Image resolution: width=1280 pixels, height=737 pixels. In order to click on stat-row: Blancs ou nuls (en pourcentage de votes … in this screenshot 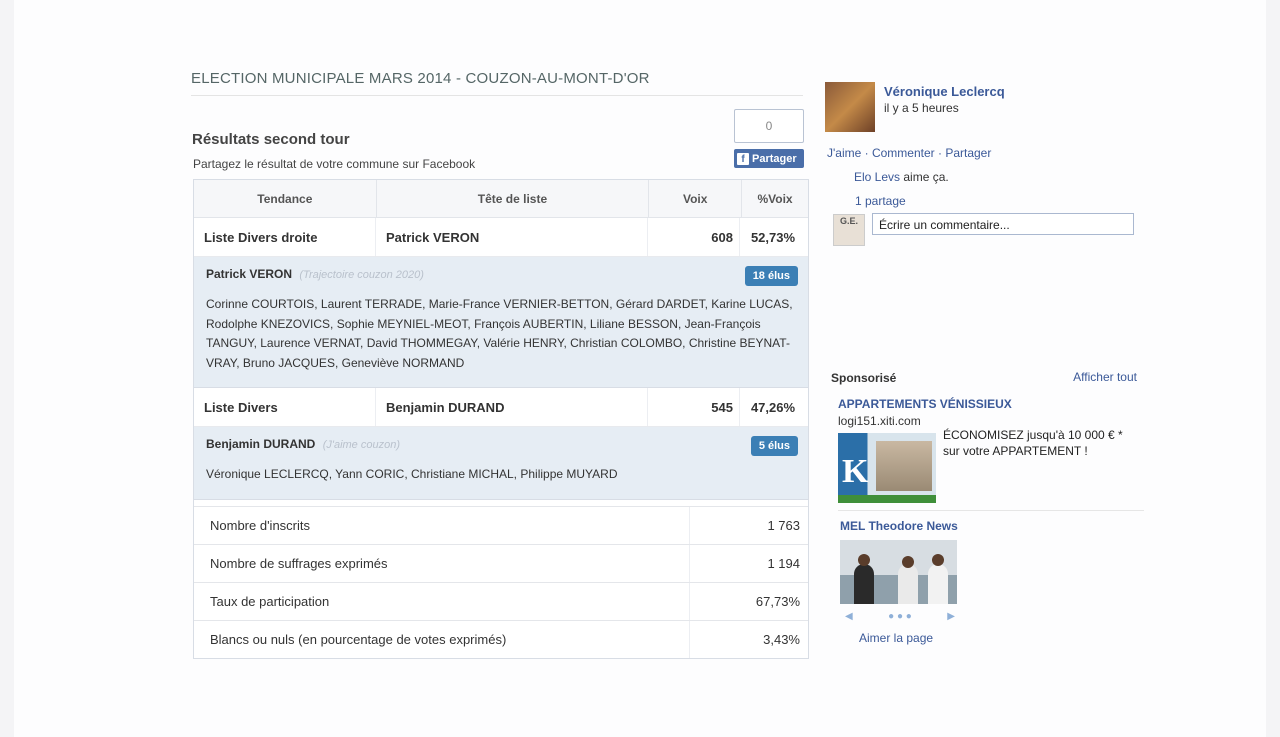, I will do `click(501, 638)`.